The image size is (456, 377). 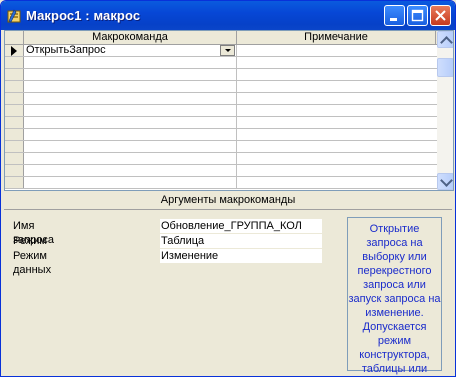 I want to click on scroll-up-button, so click(x=445, y=39).